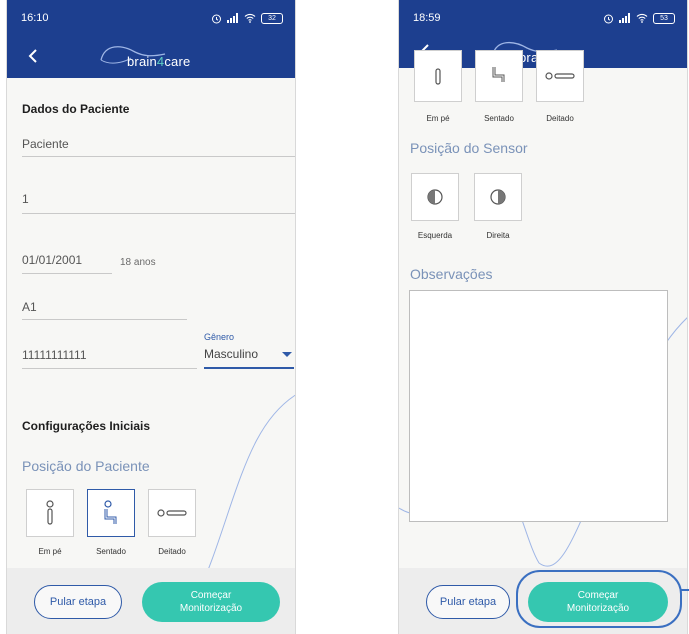  What do you see at coordinates (151, 18) in the screenshot?
I see `status-bar: 16:10 32` at bounding box center [151, 18].